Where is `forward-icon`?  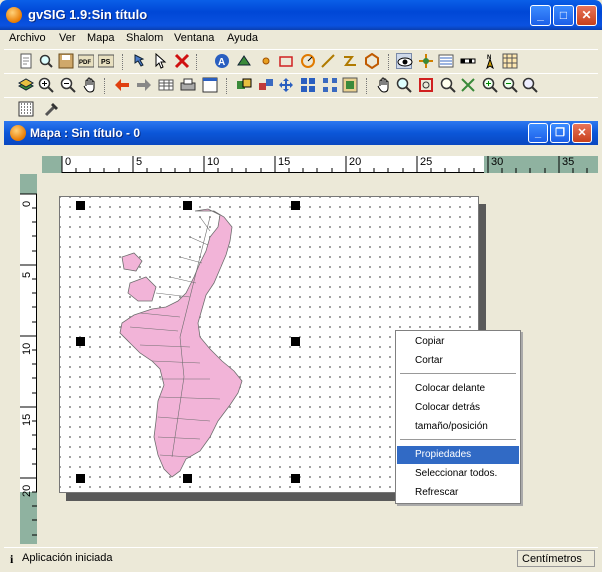 forward-icon is located at coordinates (144, 85).